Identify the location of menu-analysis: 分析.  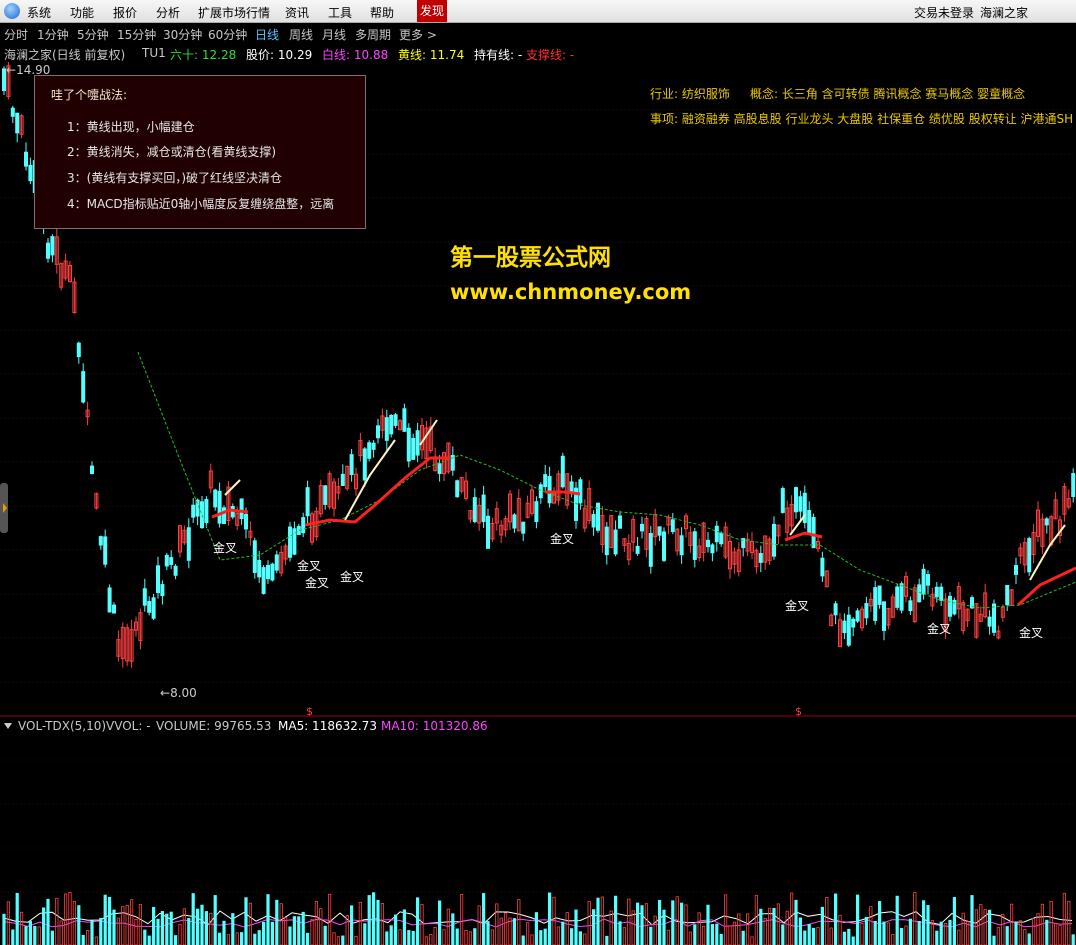
(168, 12).